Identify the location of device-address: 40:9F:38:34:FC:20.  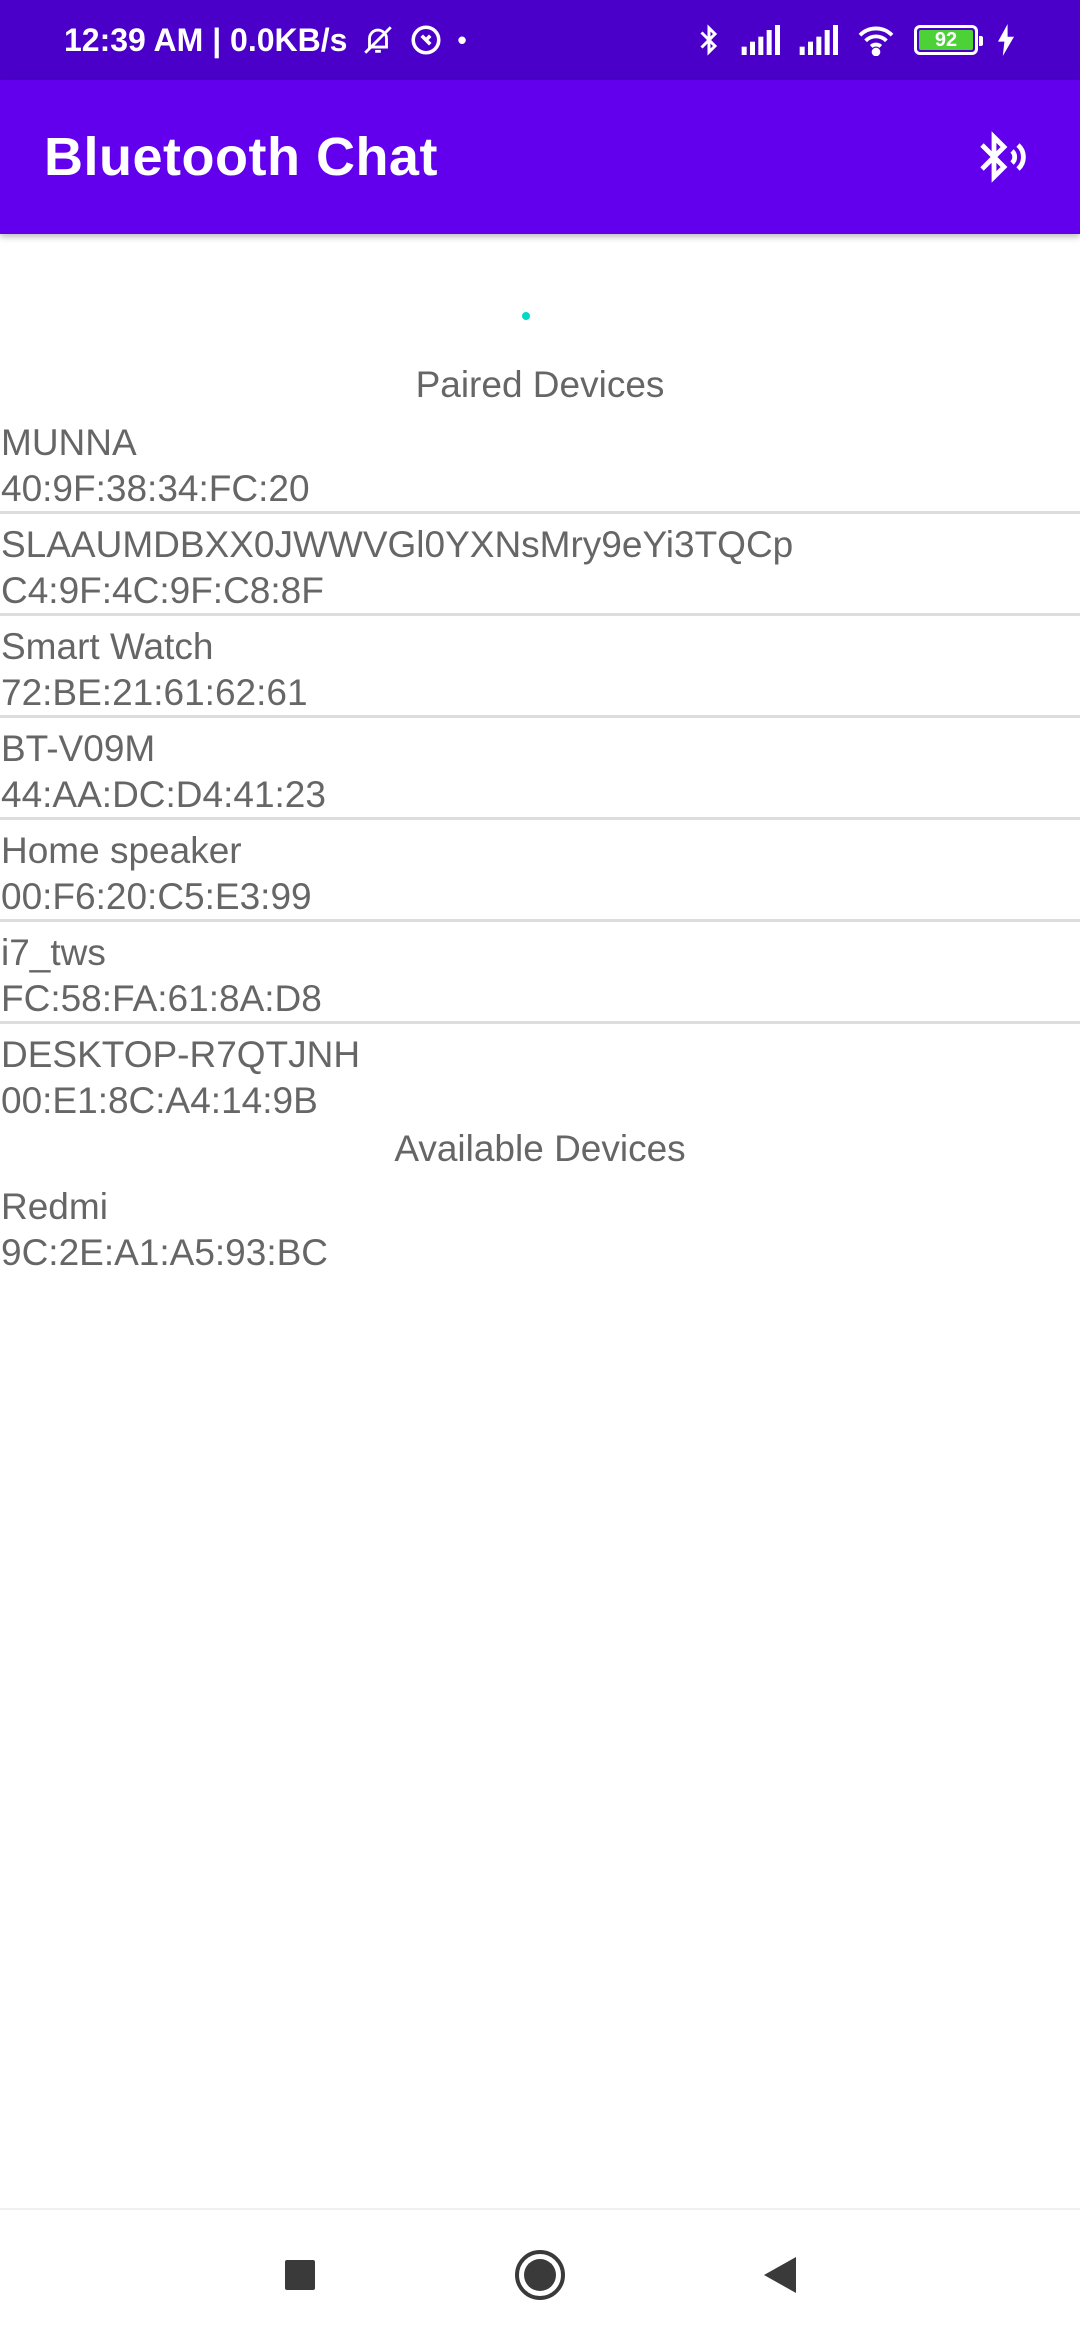
(155, 488).